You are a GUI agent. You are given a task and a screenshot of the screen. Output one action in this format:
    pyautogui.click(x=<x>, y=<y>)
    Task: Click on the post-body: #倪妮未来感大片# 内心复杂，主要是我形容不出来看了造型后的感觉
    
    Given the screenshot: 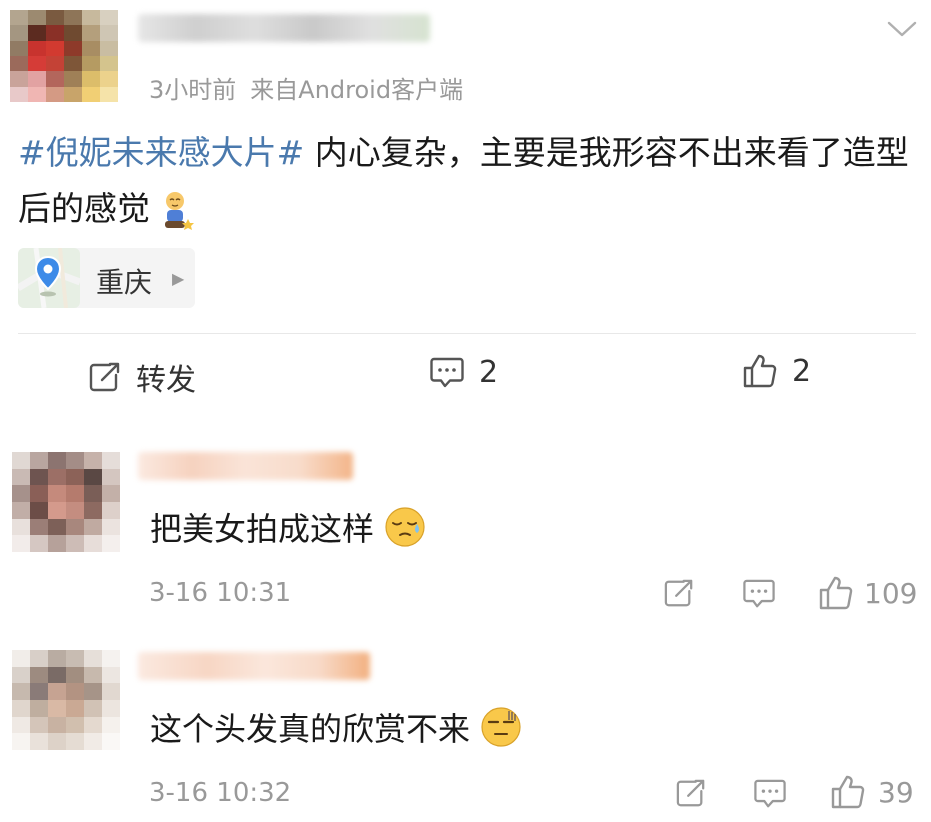 What is the action you would take?
    pyautogui.click(x=468, y=181)
    